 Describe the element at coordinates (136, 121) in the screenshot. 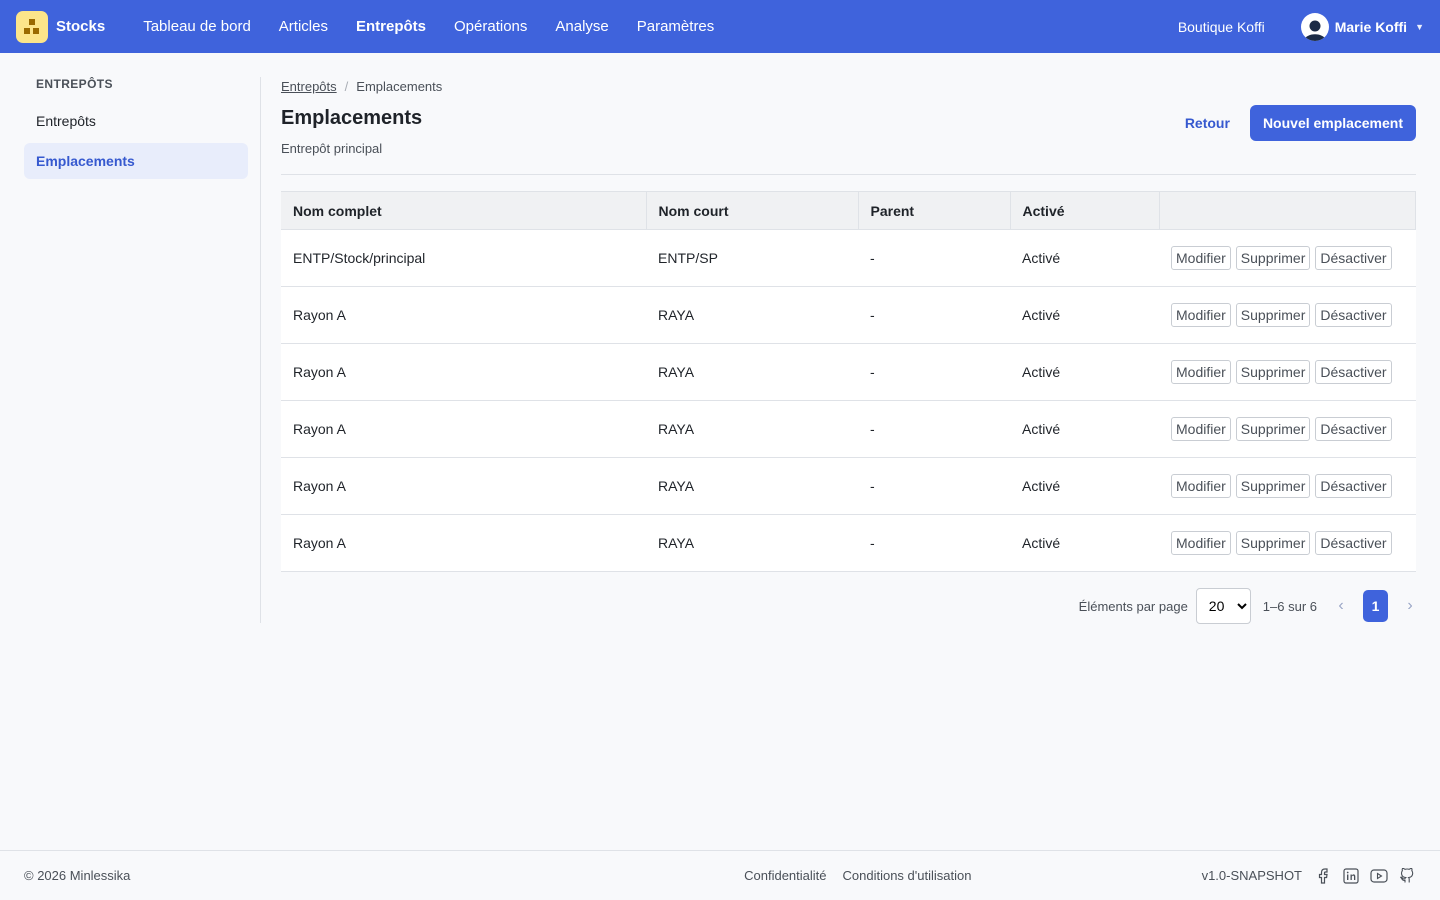

I see `sidebar-item-warehouses: Entrepôts` at that location.